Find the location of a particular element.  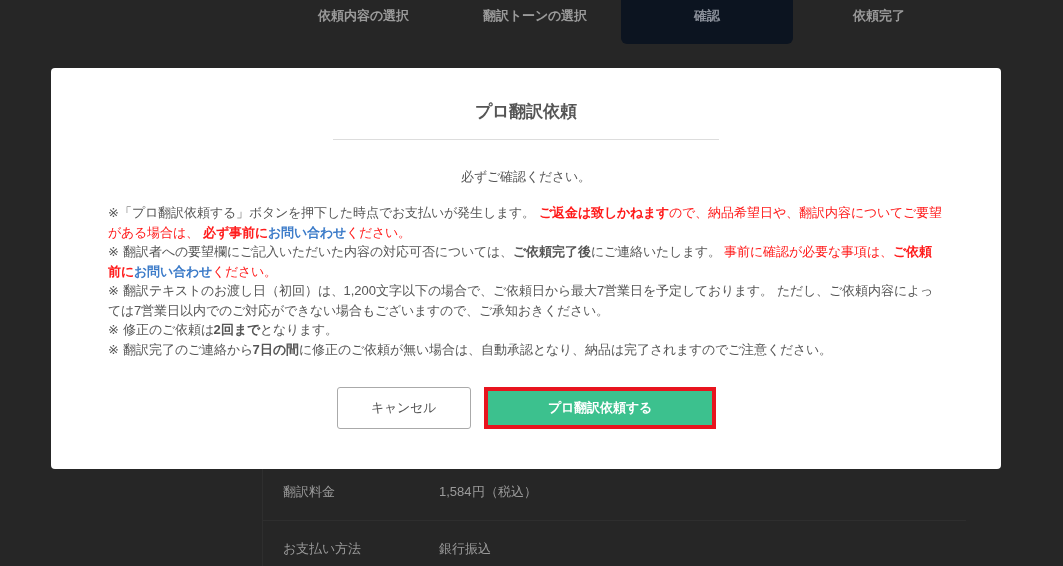

cancel-button: キャンセル is located at coordinates (403, 408).